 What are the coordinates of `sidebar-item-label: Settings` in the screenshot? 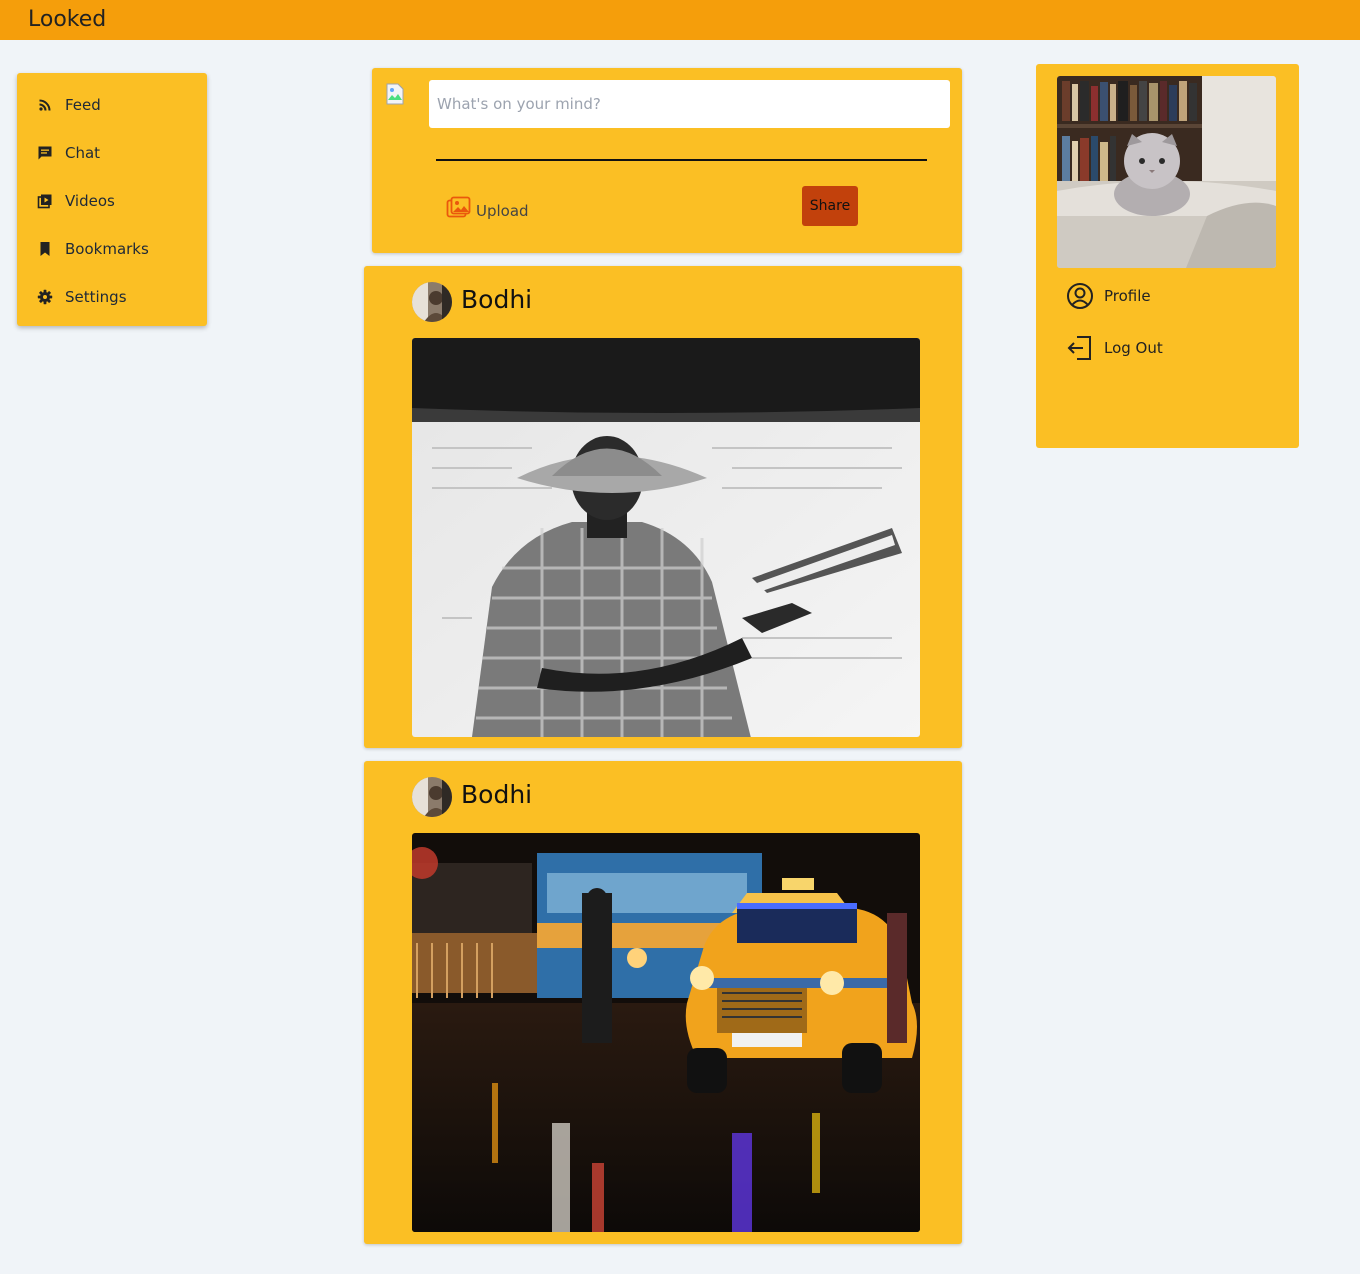 It's located at (96, 297).